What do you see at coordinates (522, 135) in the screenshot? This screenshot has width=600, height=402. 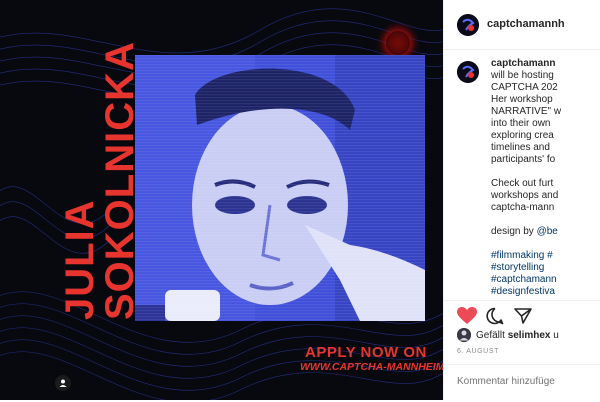 I see `caption-line: exploring crea` at bounding box center [522, 135].